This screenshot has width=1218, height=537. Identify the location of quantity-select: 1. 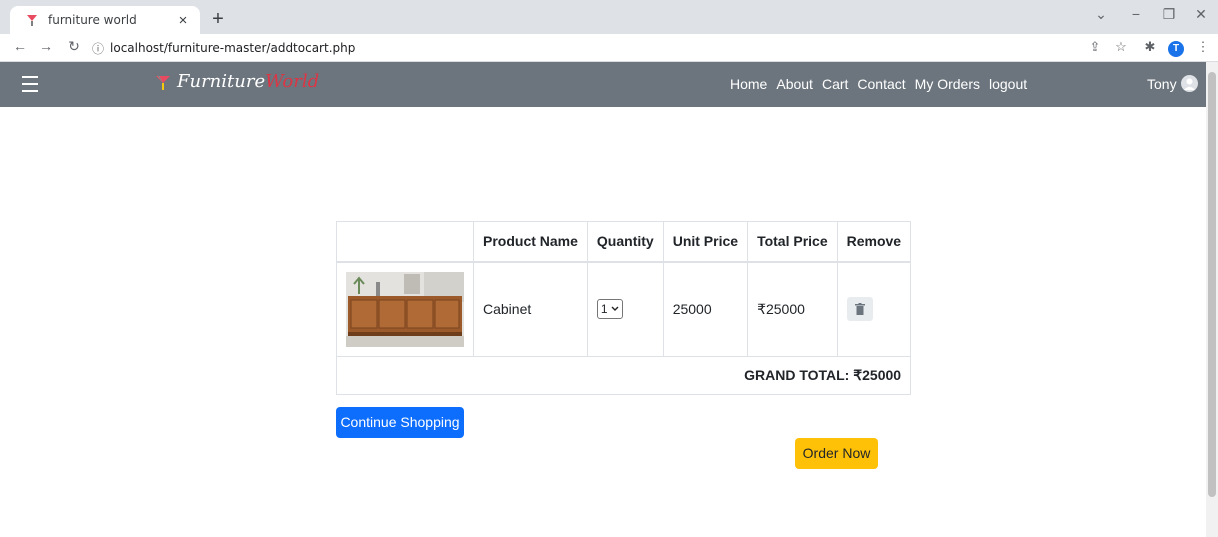
(609, 309).